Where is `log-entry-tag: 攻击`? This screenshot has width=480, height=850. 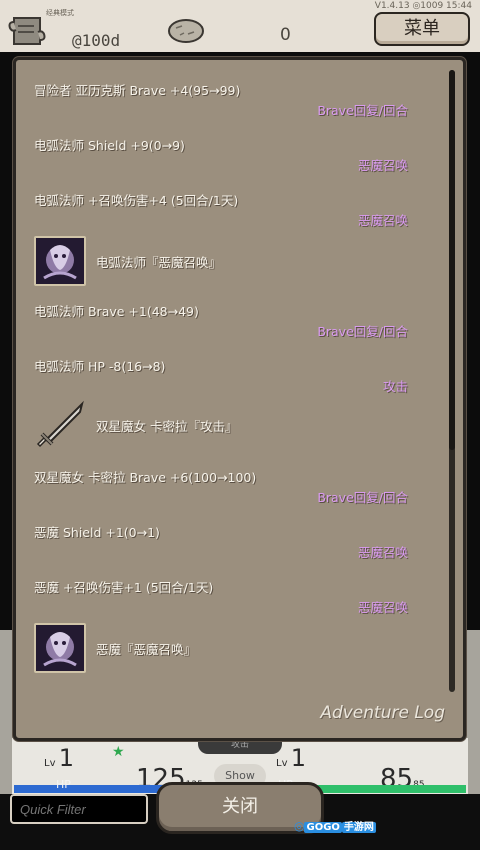
log-entry-tag: 攻击 is located at coordinates (395, 386).